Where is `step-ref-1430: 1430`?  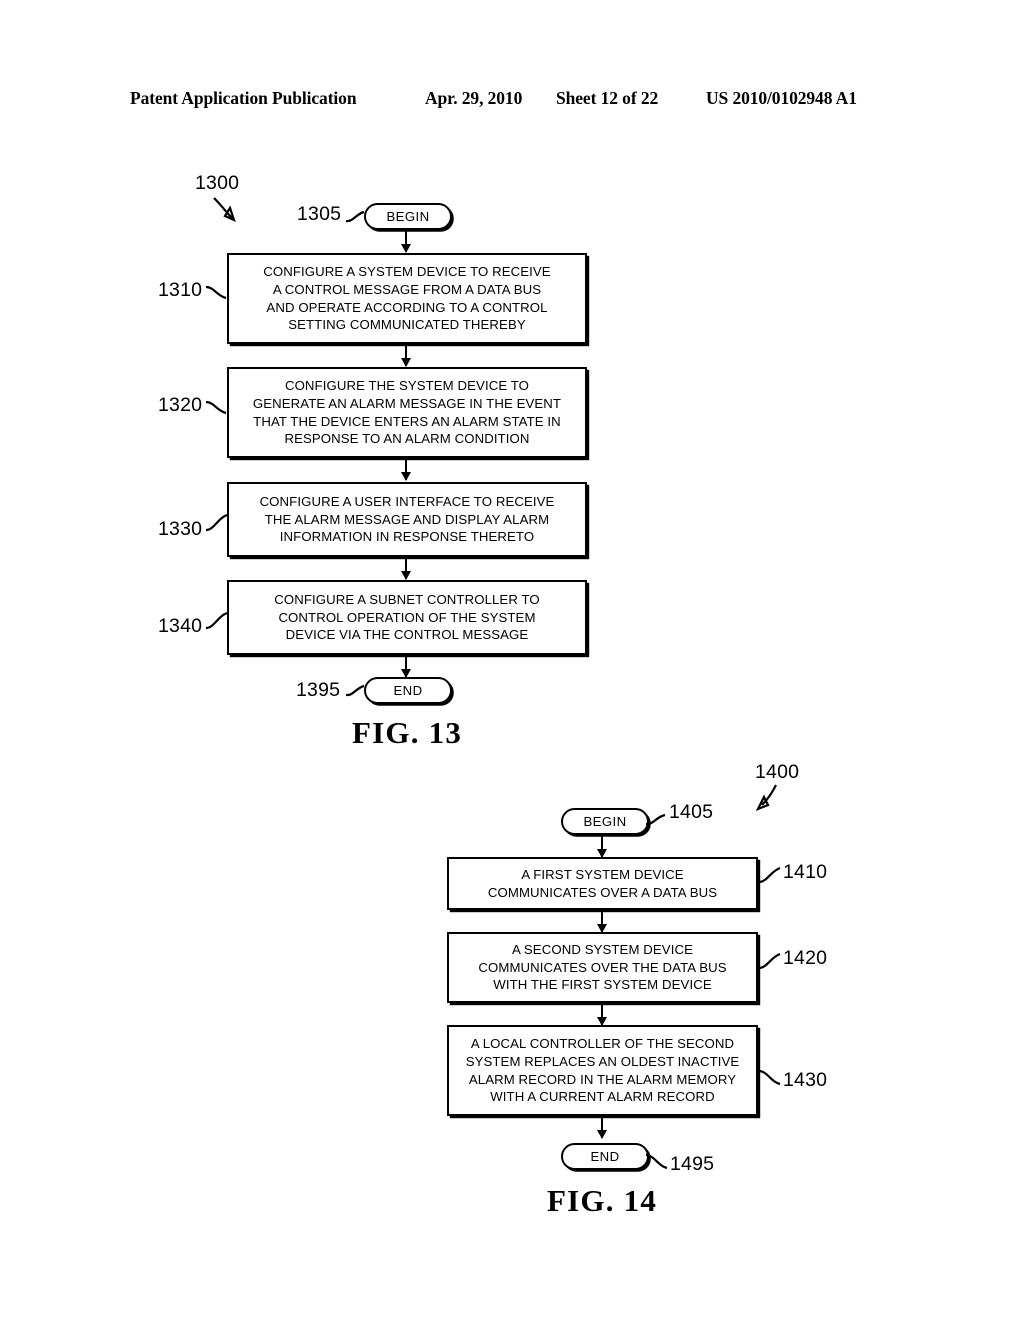 step-ref-1430: 1430 is located at coordinates (805, 1080).